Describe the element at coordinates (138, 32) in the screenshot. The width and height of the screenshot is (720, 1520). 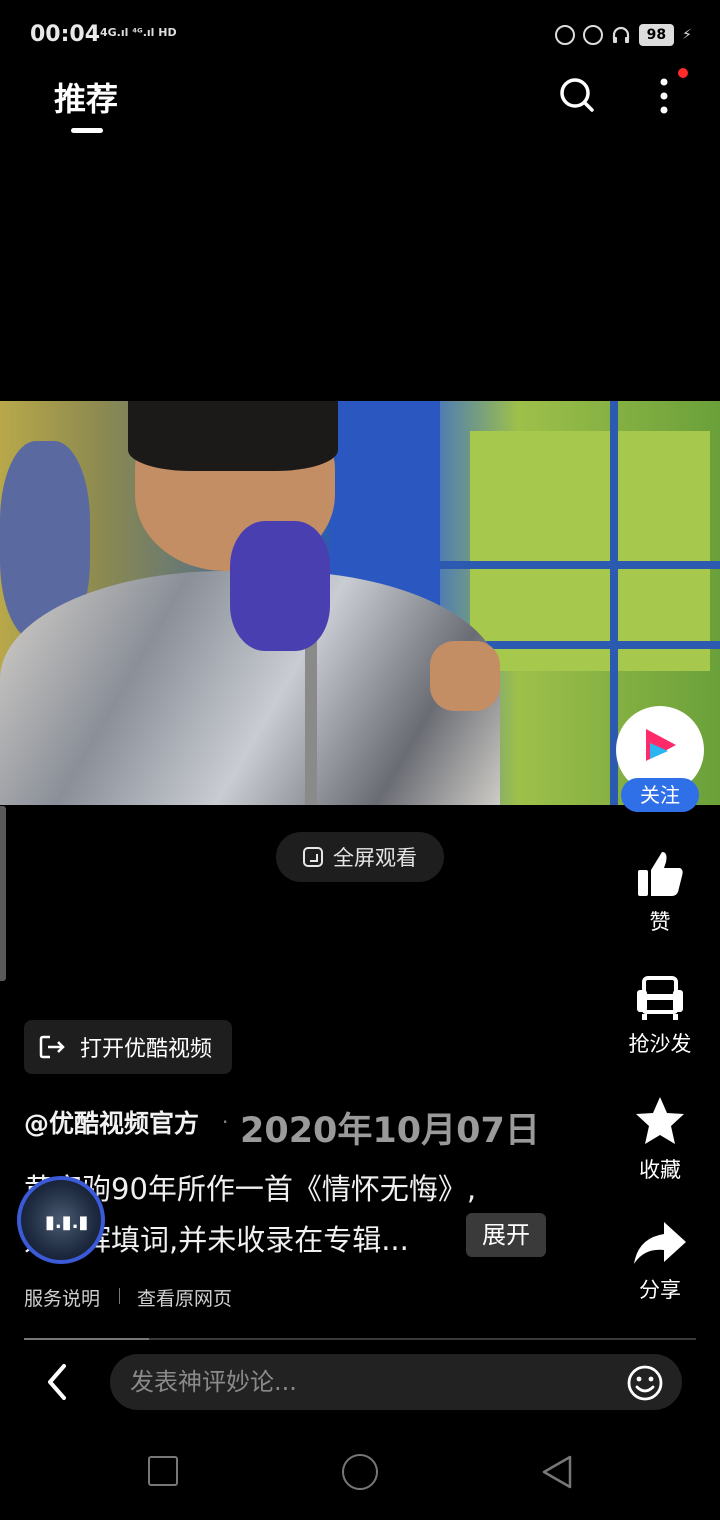
I see `signal-indicator: 4G.ıl ⁴ᴳ.ıl HD` at that location.